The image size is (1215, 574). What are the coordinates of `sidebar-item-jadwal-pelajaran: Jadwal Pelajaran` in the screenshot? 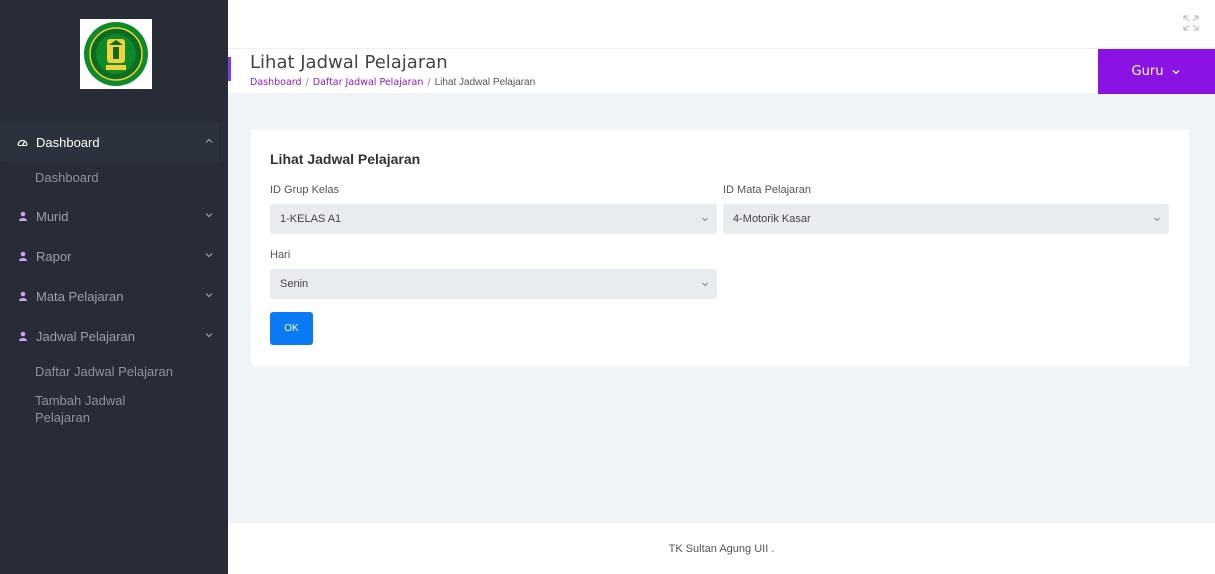 It's located at (114, 336).